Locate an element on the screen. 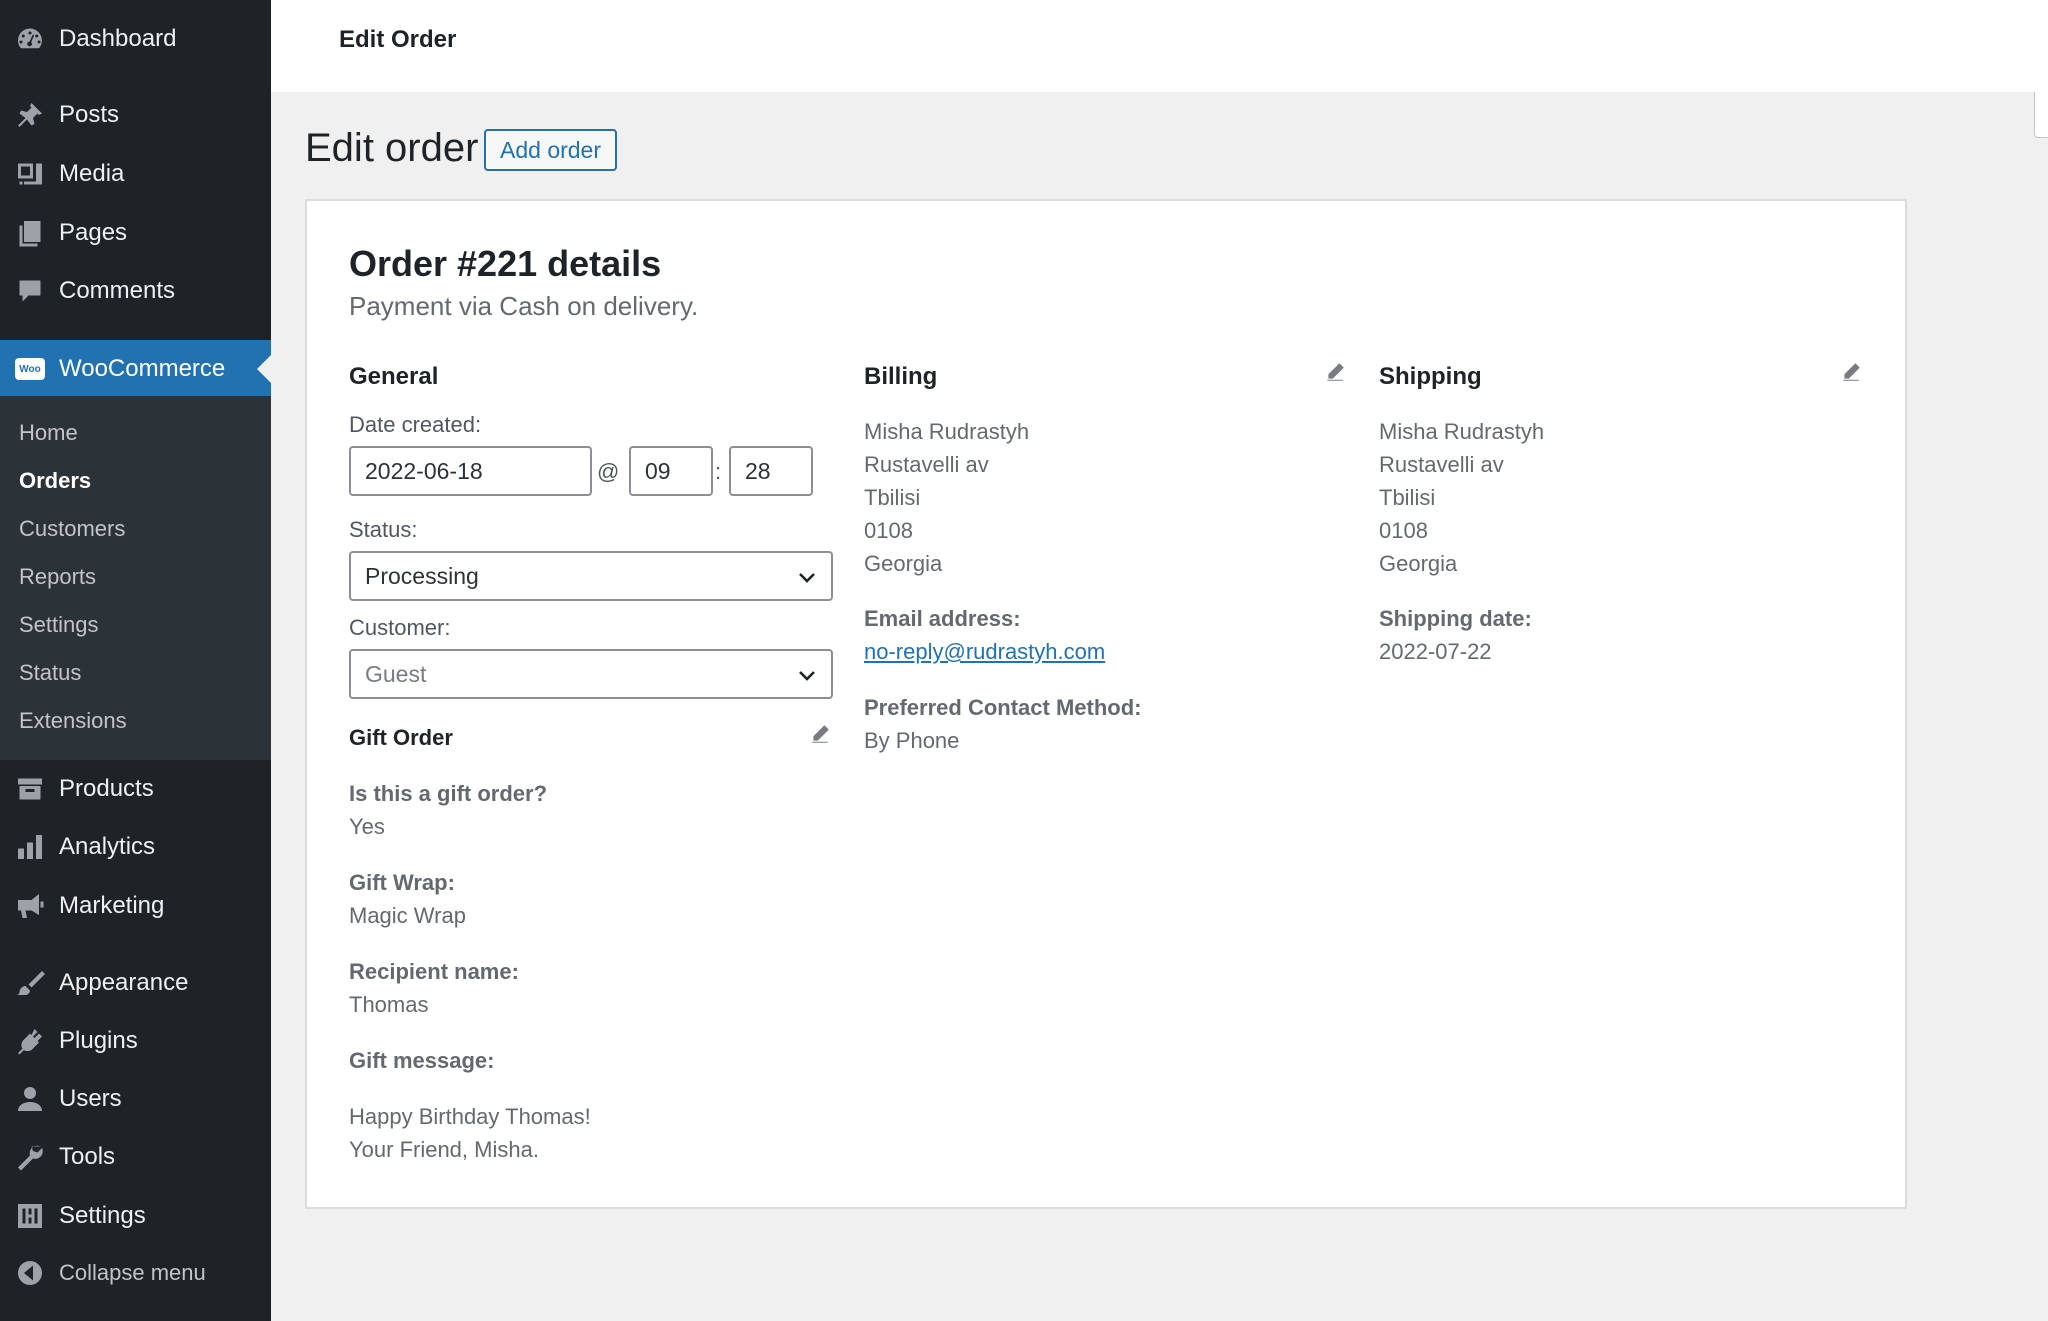 The image size is (2048, 1321). bar-chart-icon is located at coordinates (30, 847).